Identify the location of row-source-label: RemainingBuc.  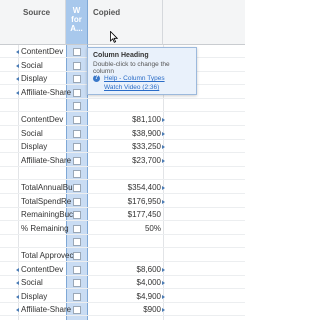
(47, 215).